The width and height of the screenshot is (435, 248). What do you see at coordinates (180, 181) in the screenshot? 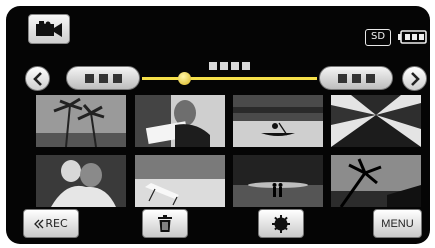
I see `beach-chair-thumbnail` at bounding box center [180, 181].